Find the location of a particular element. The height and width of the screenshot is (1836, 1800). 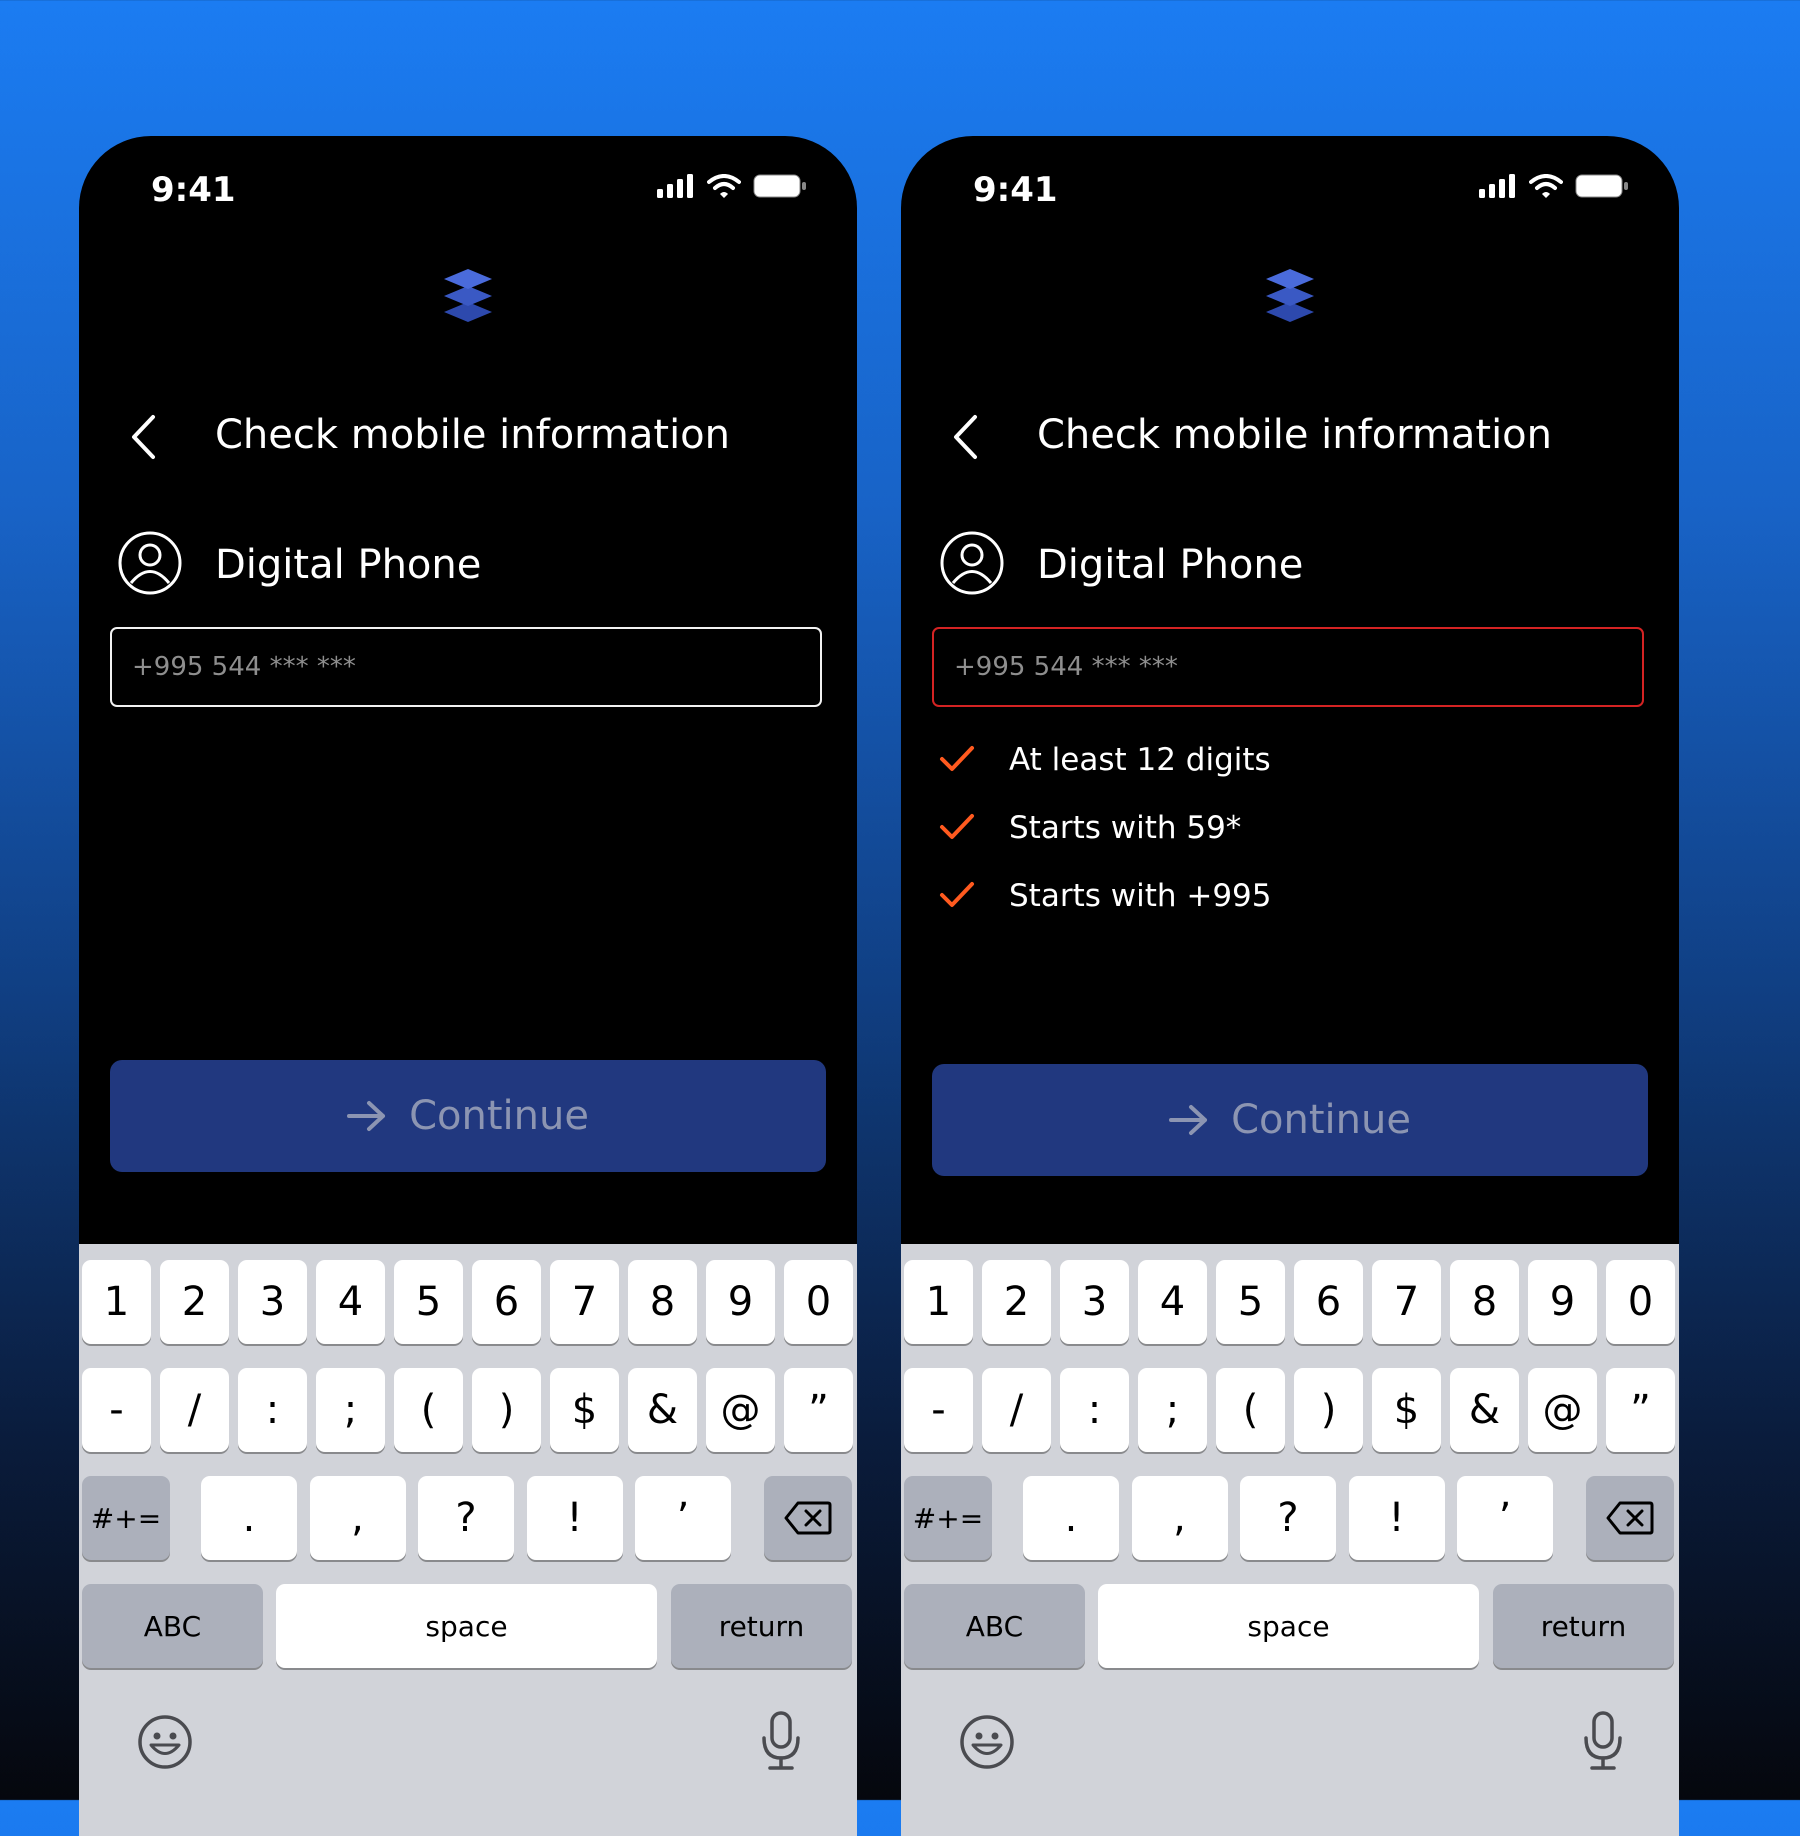

page-title: Check mobile information is located at coordinates (1294, 435).